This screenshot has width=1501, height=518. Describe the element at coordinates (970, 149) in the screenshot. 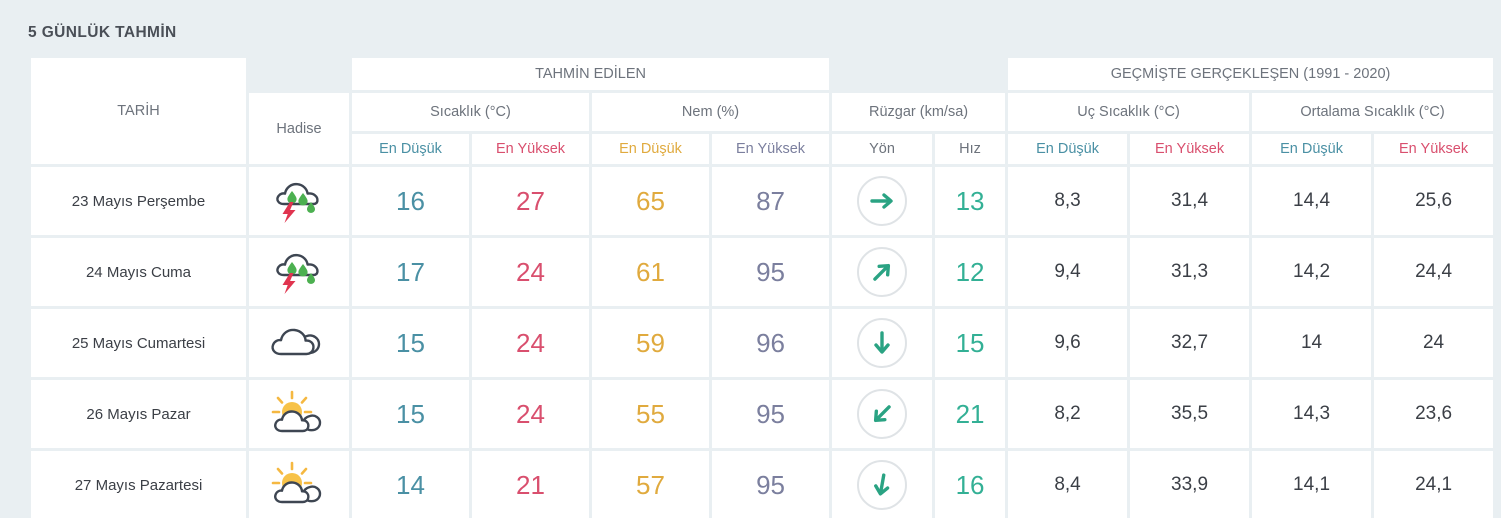

I see `header-col-wind-speed: Hız` at that location.